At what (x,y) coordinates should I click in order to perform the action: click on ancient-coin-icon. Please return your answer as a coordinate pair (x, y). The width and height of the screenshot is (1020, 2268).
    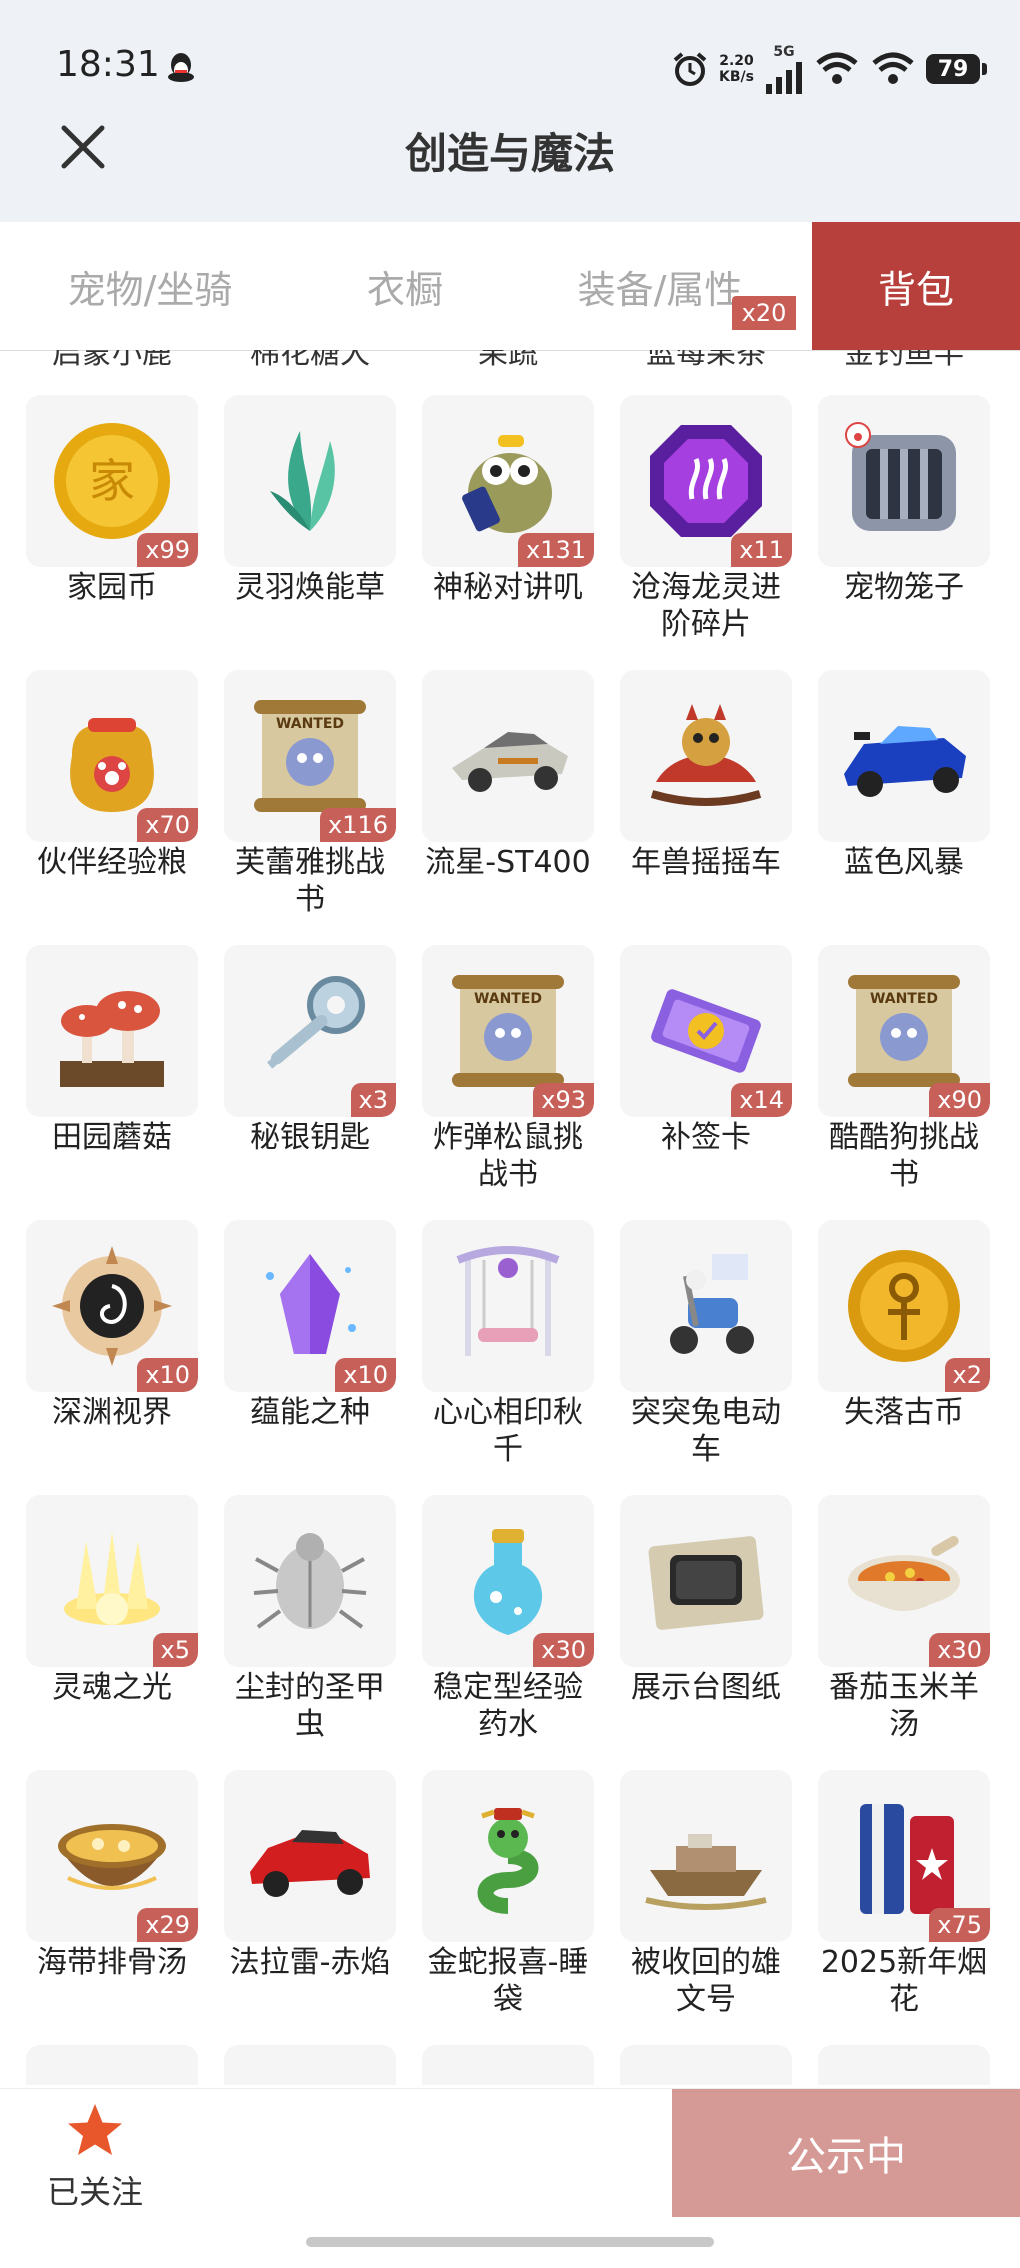
    Looking at the image, I should click on (904, 1306).